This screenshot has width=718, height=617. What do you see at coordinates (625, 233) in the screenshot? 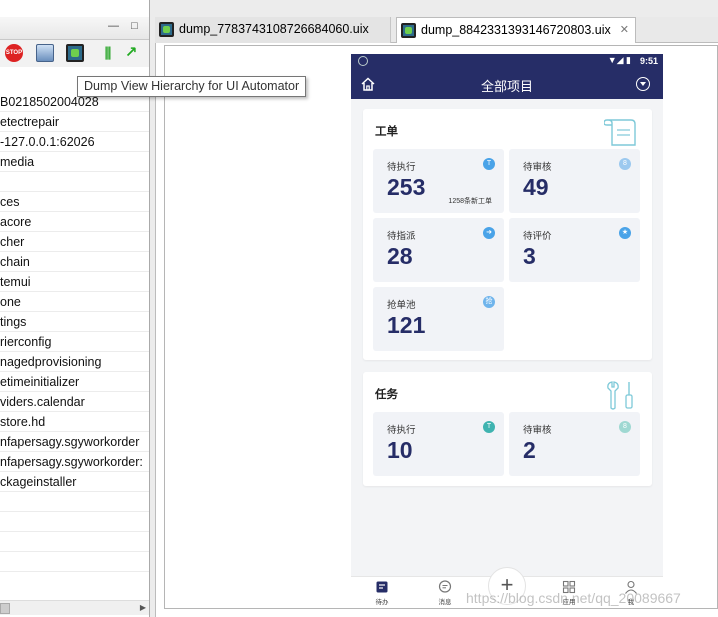
I see `card-badge-icon: ★` at bounding box center [625, 233].